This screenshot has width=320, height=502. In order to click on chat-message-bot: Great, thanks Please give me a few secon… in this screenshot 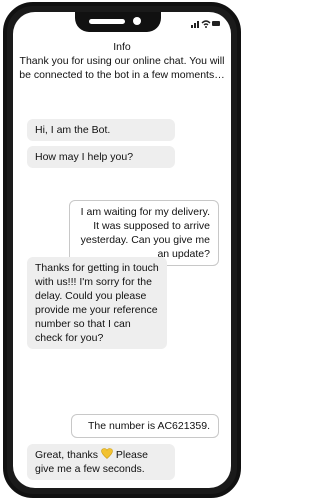, I will do `click(101, 462)`.